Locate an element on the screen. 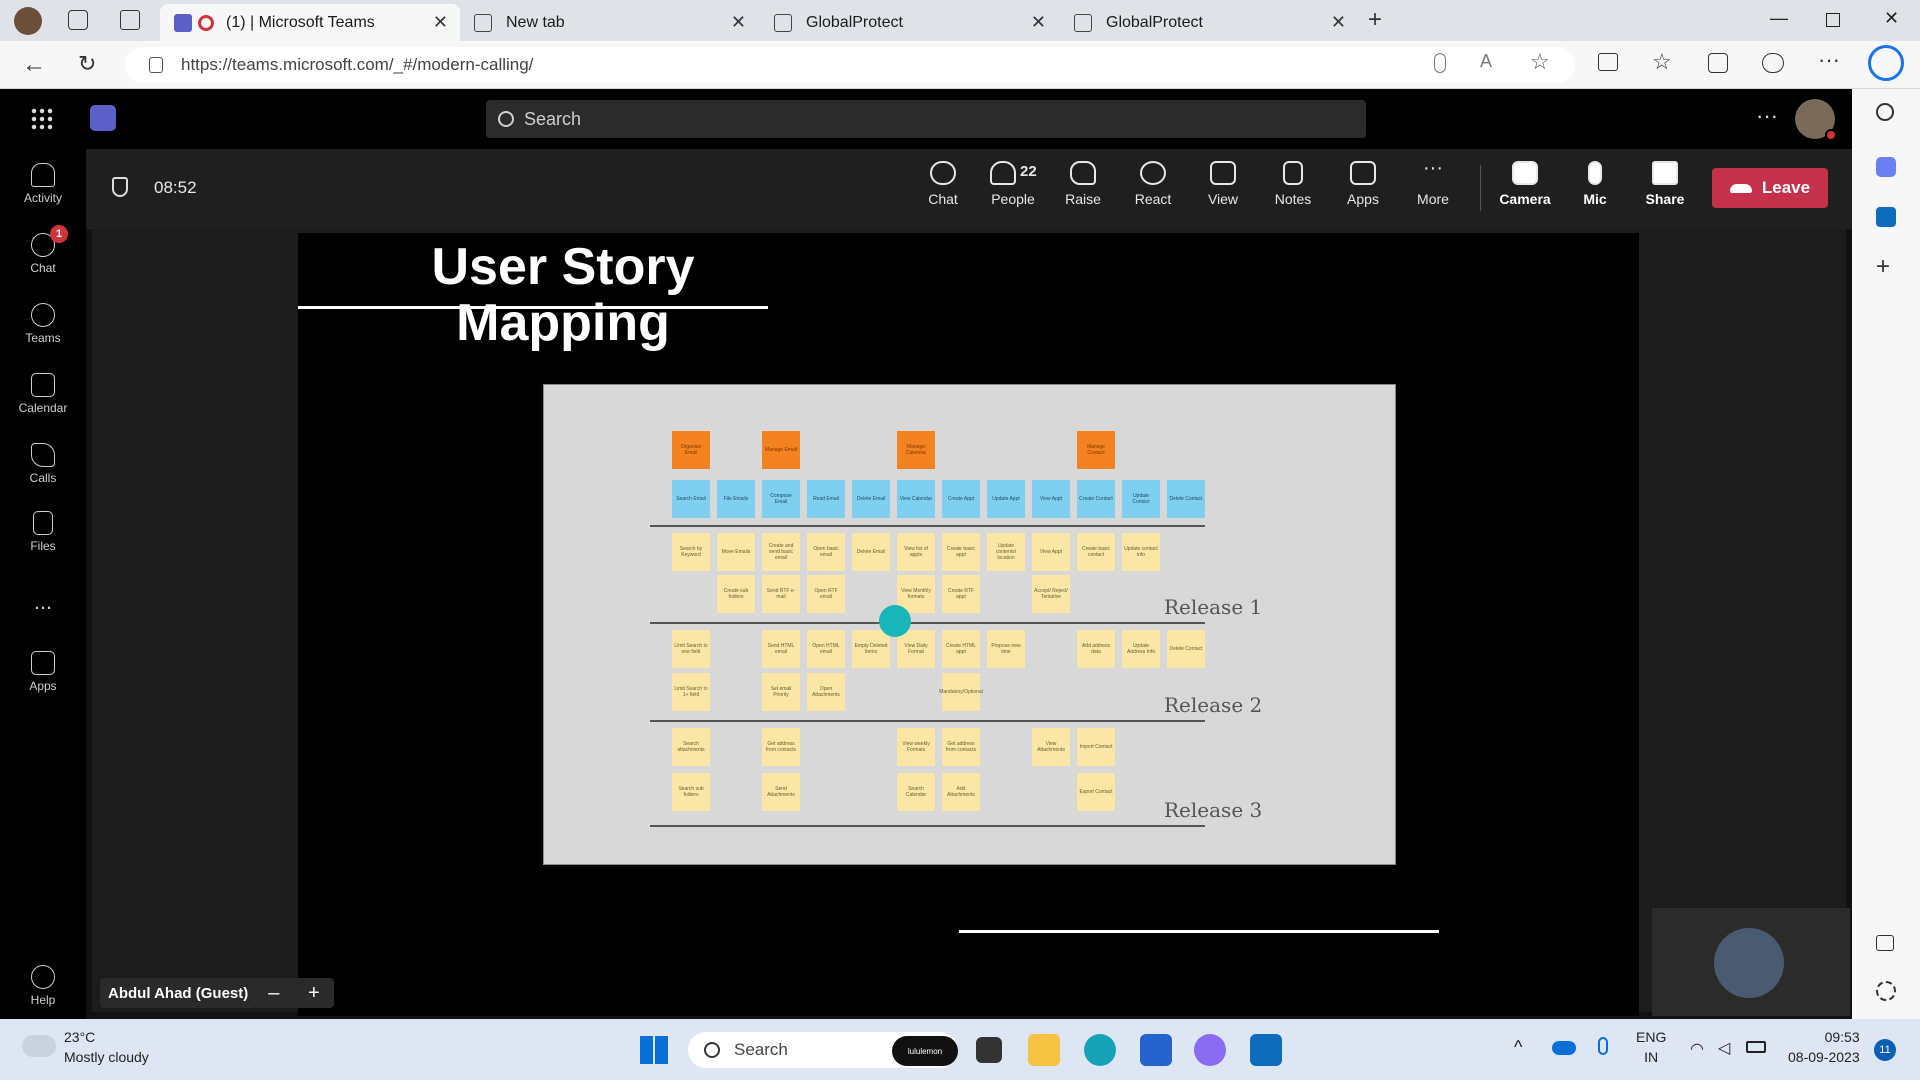 The image size is (1920, 1080). performance-icon is located at coordinates (1773, 63).